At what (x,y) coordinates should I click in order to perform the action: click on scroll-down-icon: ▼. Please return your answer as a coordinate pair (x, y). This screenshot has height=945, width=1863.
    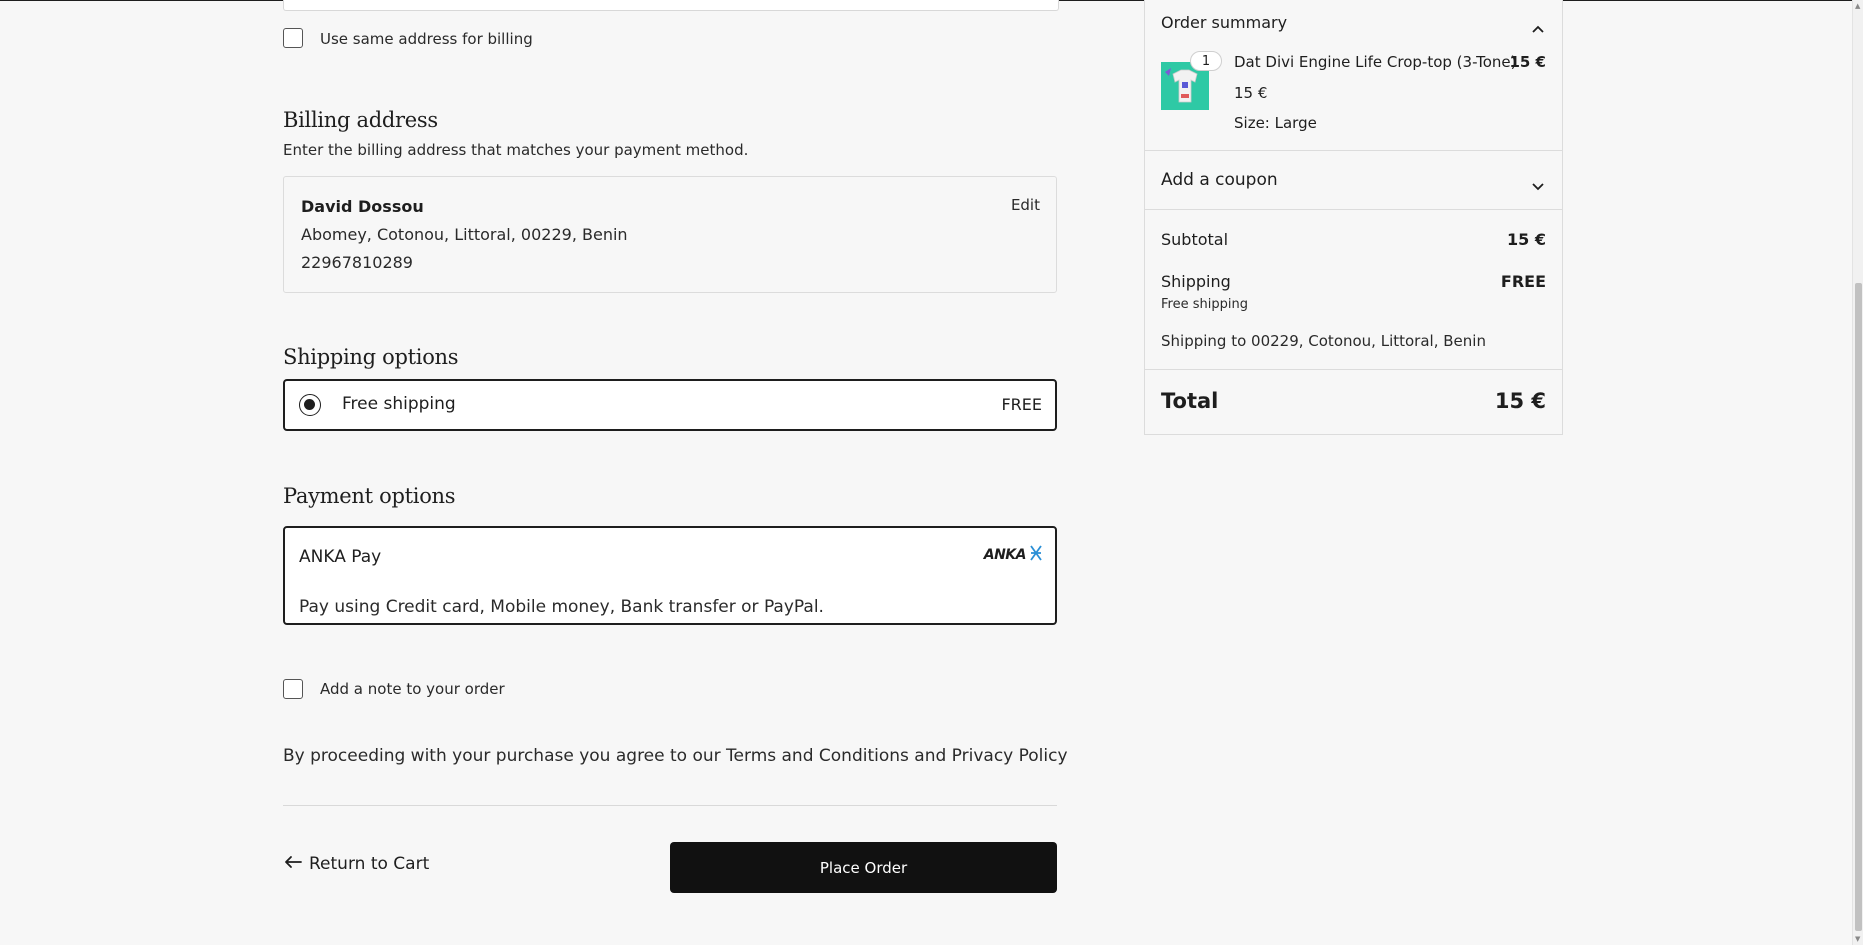
    Looking at the image, I should click on (1857, 939).